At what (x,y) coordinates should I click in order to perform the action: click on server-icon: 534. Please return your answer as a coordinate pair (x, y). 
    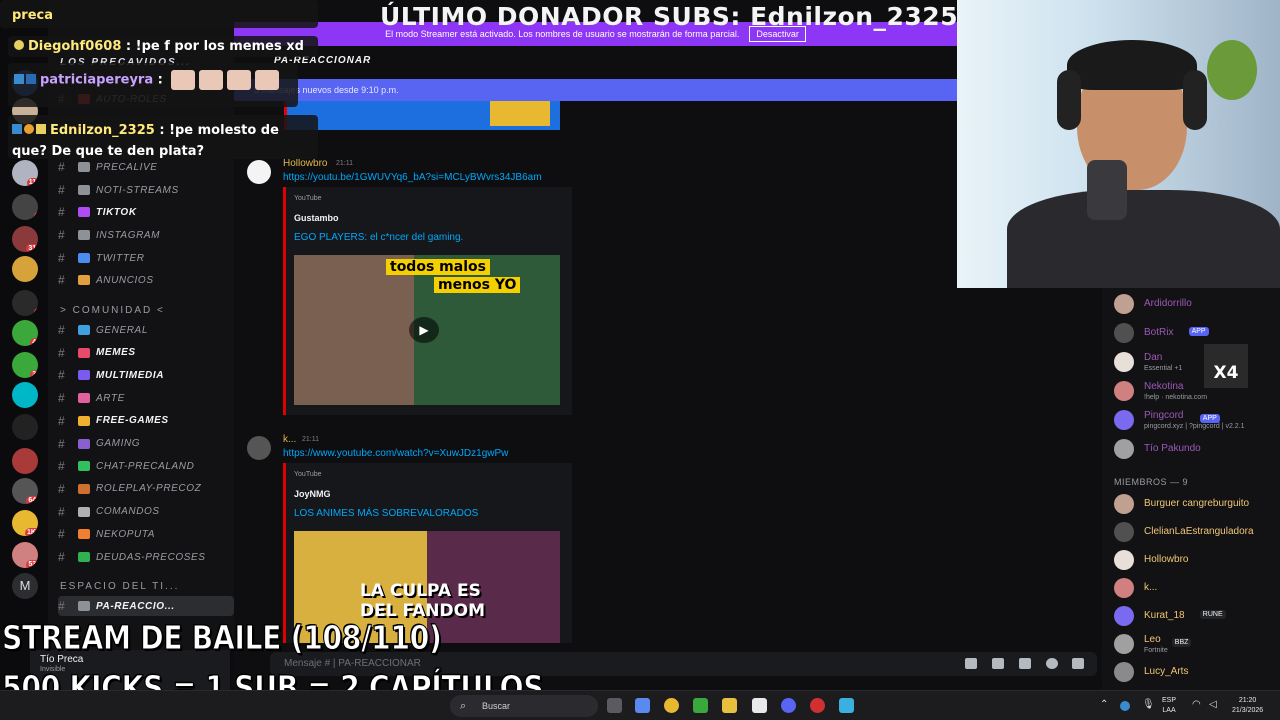
    Looking at the image, I should click on (25, 555).